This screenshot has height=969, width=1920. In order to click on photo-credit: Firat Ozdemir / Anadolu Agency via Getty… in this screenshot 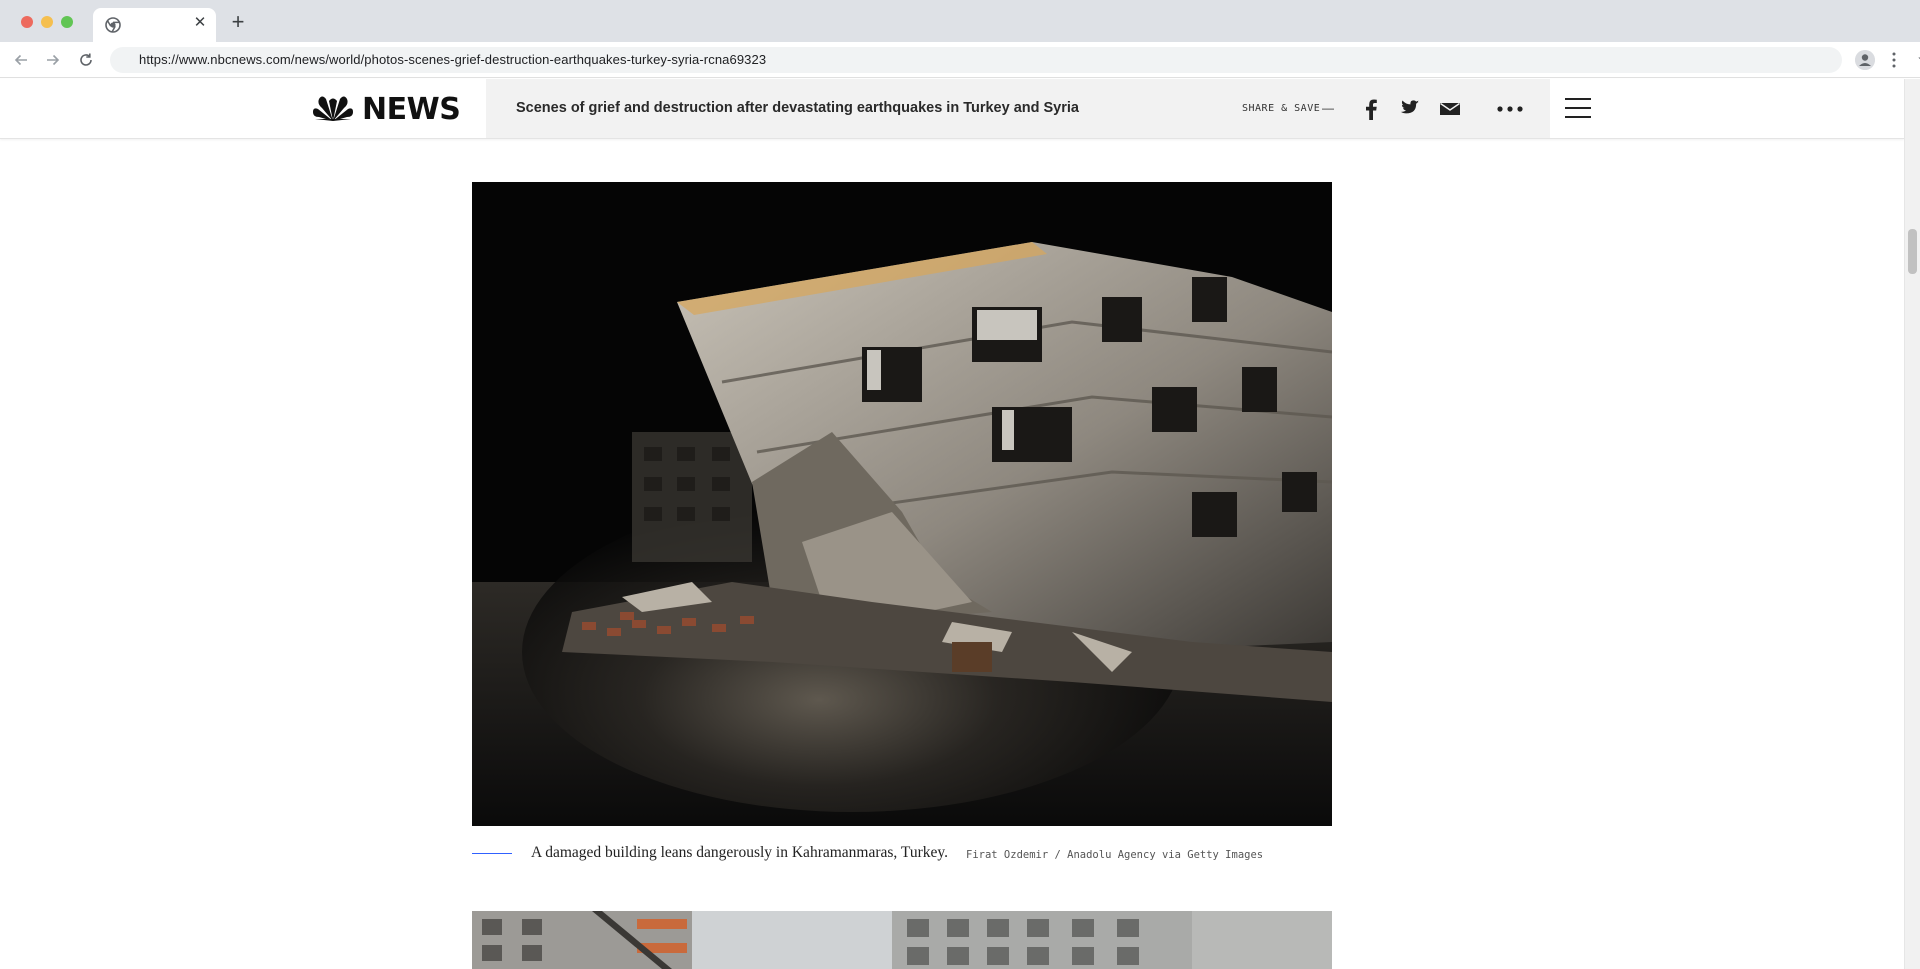, I will do `click(1115, 855)`.